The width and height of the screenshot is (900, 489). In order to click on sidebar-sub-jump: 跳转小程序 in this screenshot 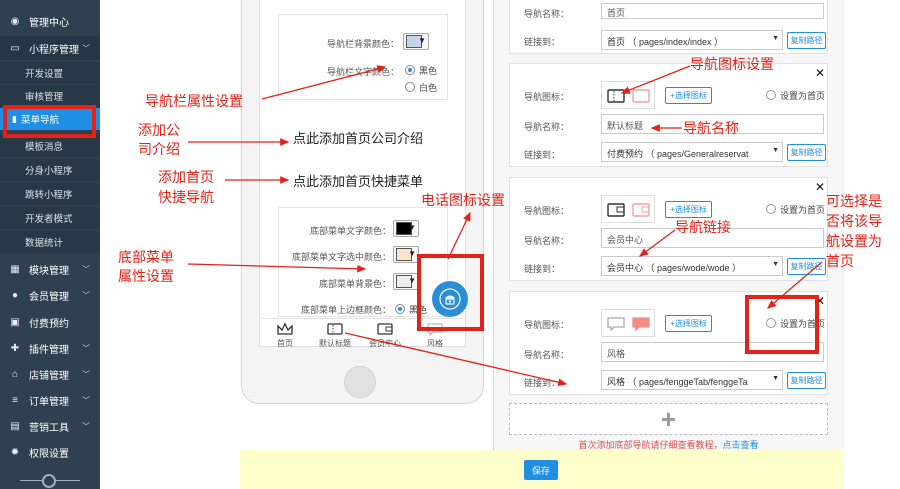, I will do `click(50, 194)`.